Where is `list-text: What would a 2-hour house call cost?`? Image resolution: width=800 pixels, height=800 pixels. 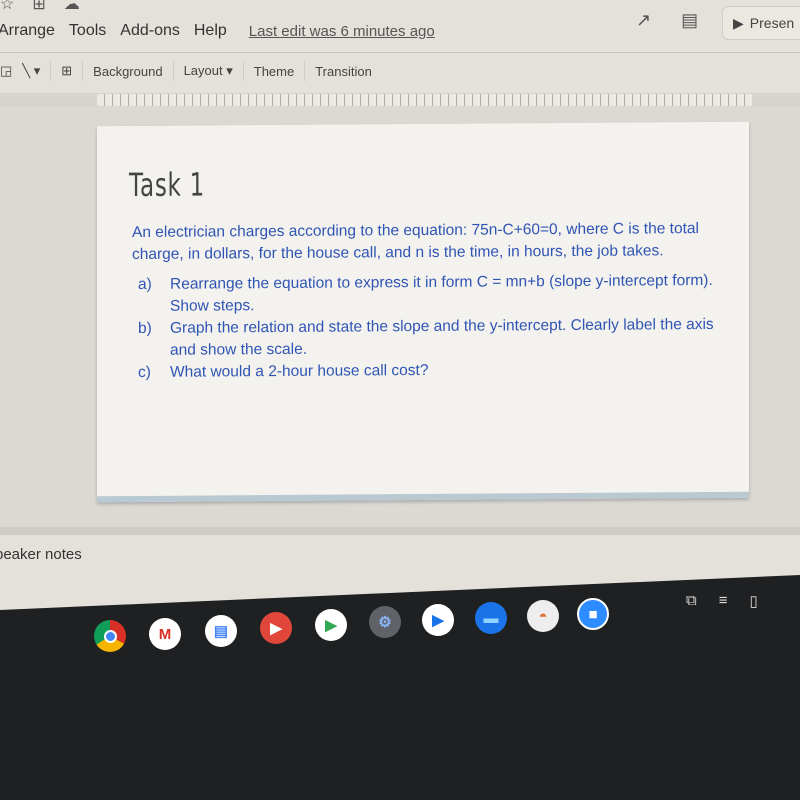
list-text: What would a 2-hour house call cost? is located at coordinates (299, 371).